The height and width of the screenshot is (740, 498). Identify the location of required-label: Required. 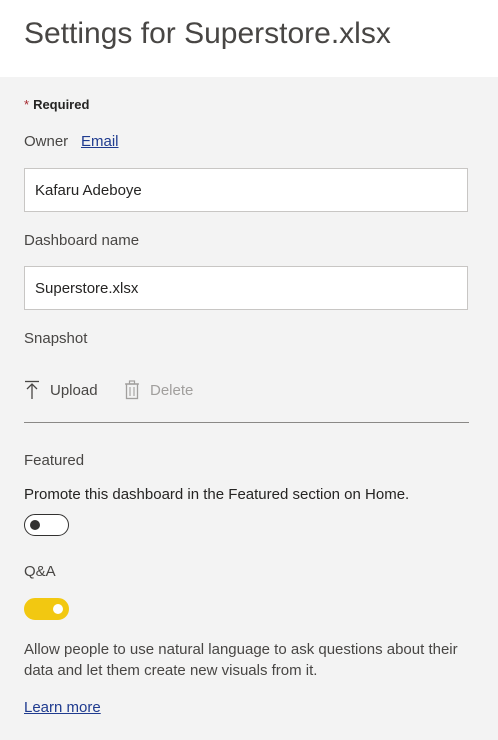
(61, 104).